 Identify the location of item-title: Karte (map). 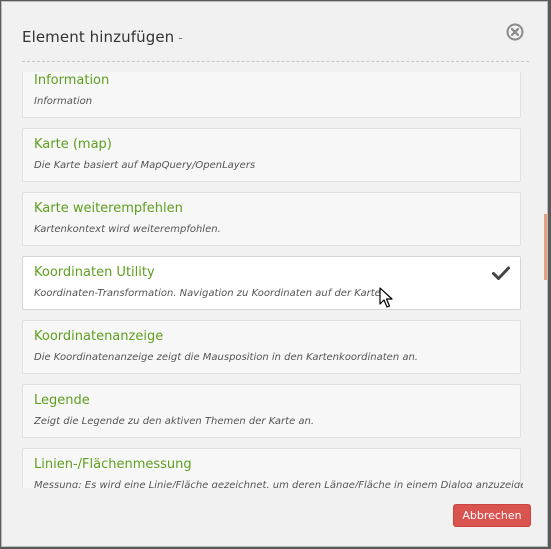
(73, 144).